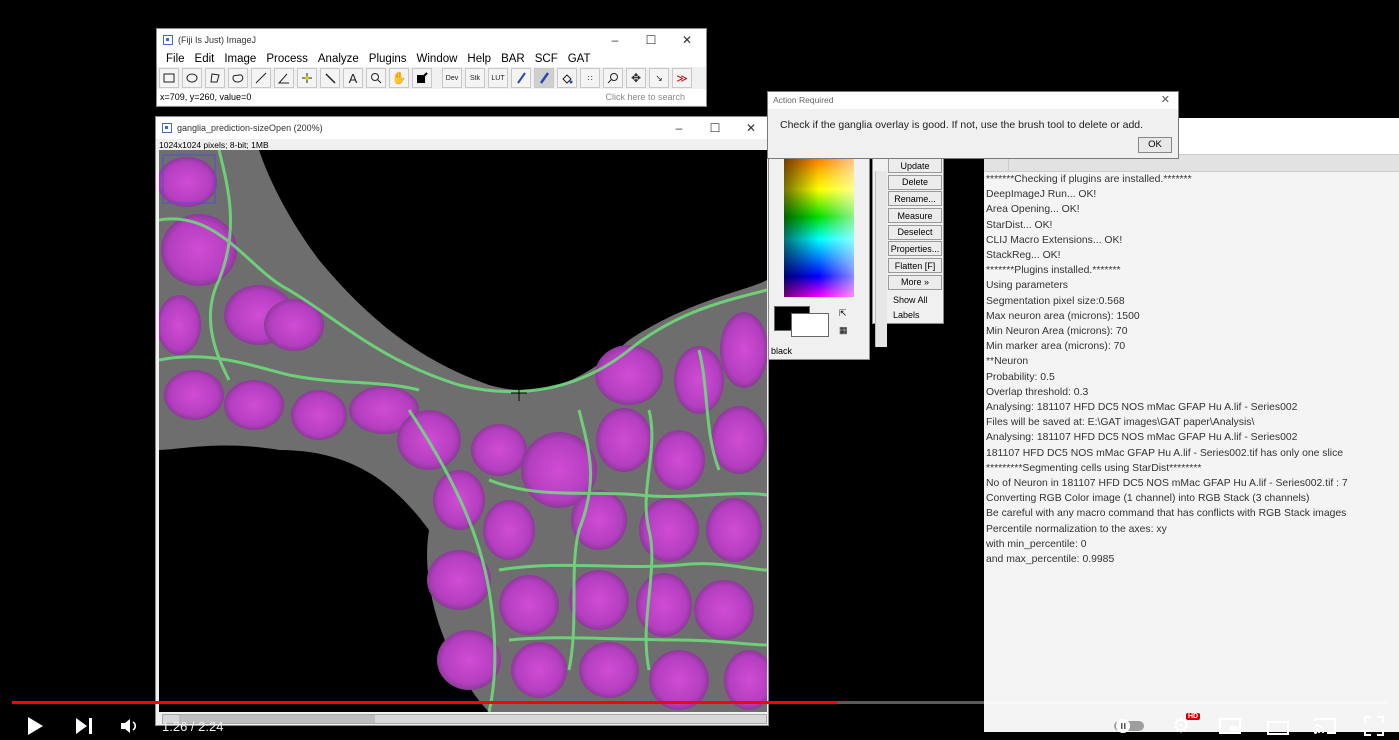 The width and height of the screenshot is (1399, 740). I want to click on dialog-close-icon: ✕, so click(1165, 100).